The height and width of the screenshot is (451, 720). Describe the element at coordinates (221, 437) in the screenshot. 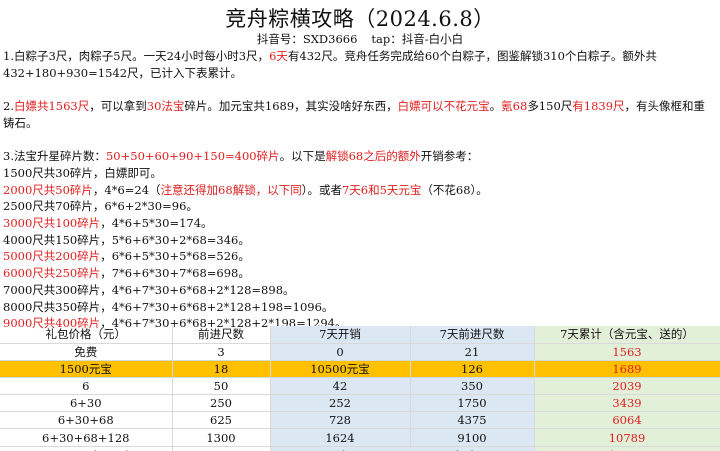

I see `cell-steps: 1300` at that location.